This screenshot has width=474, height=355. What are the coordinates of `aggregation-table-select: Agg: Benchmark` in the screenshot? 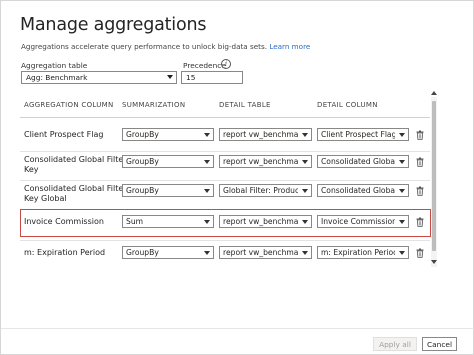 It's located at (99, 77).